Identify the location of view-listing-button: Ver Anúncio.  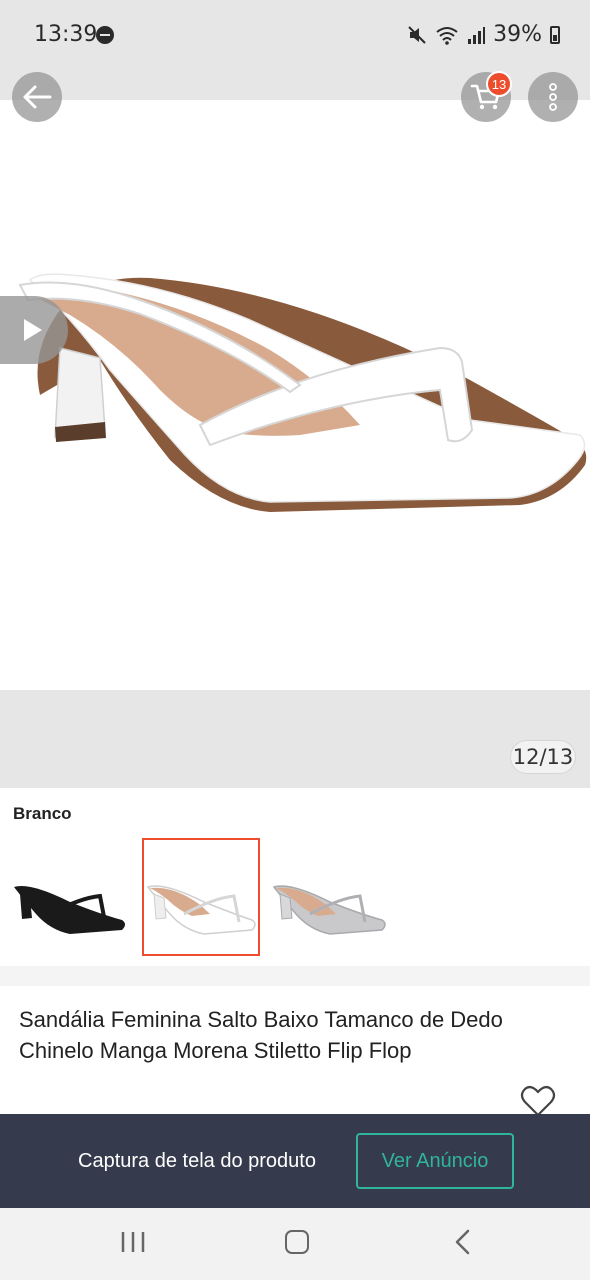
(435, 1161).